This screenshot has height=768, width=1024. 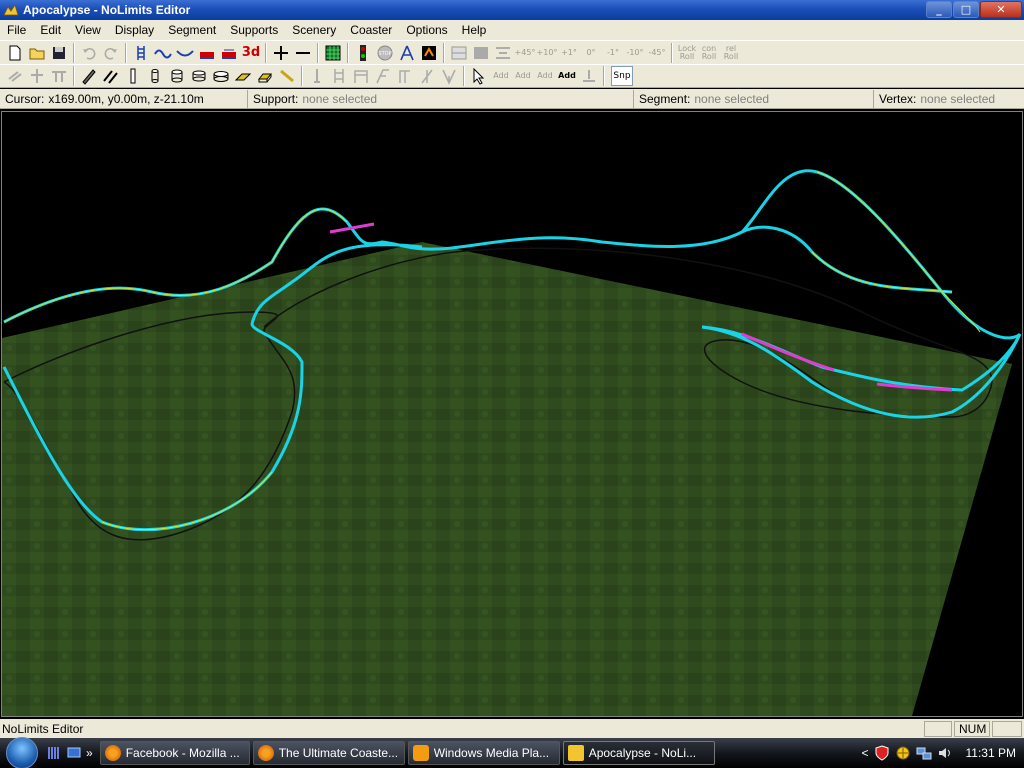 What do you see at coordinates (192, 30) in the screenshot?
I see `menu-segment: Segment` at bounding box center [192, 30].